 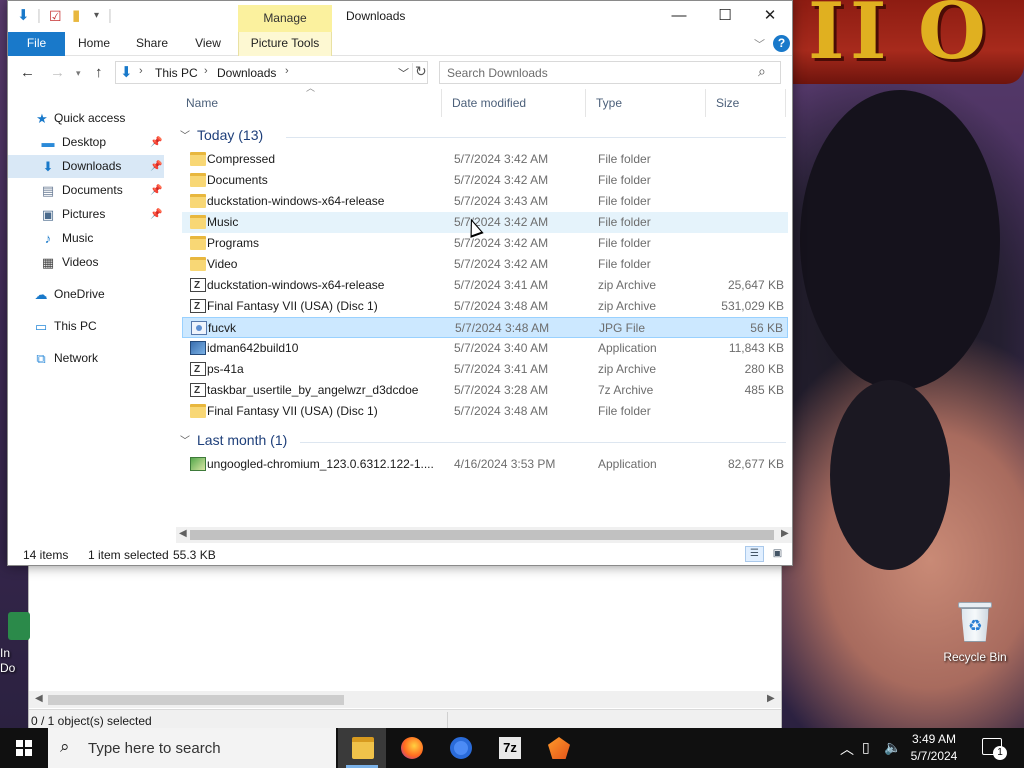 I want to click on nav-item-network: ⧉ Network, so click(x=86, y=358).